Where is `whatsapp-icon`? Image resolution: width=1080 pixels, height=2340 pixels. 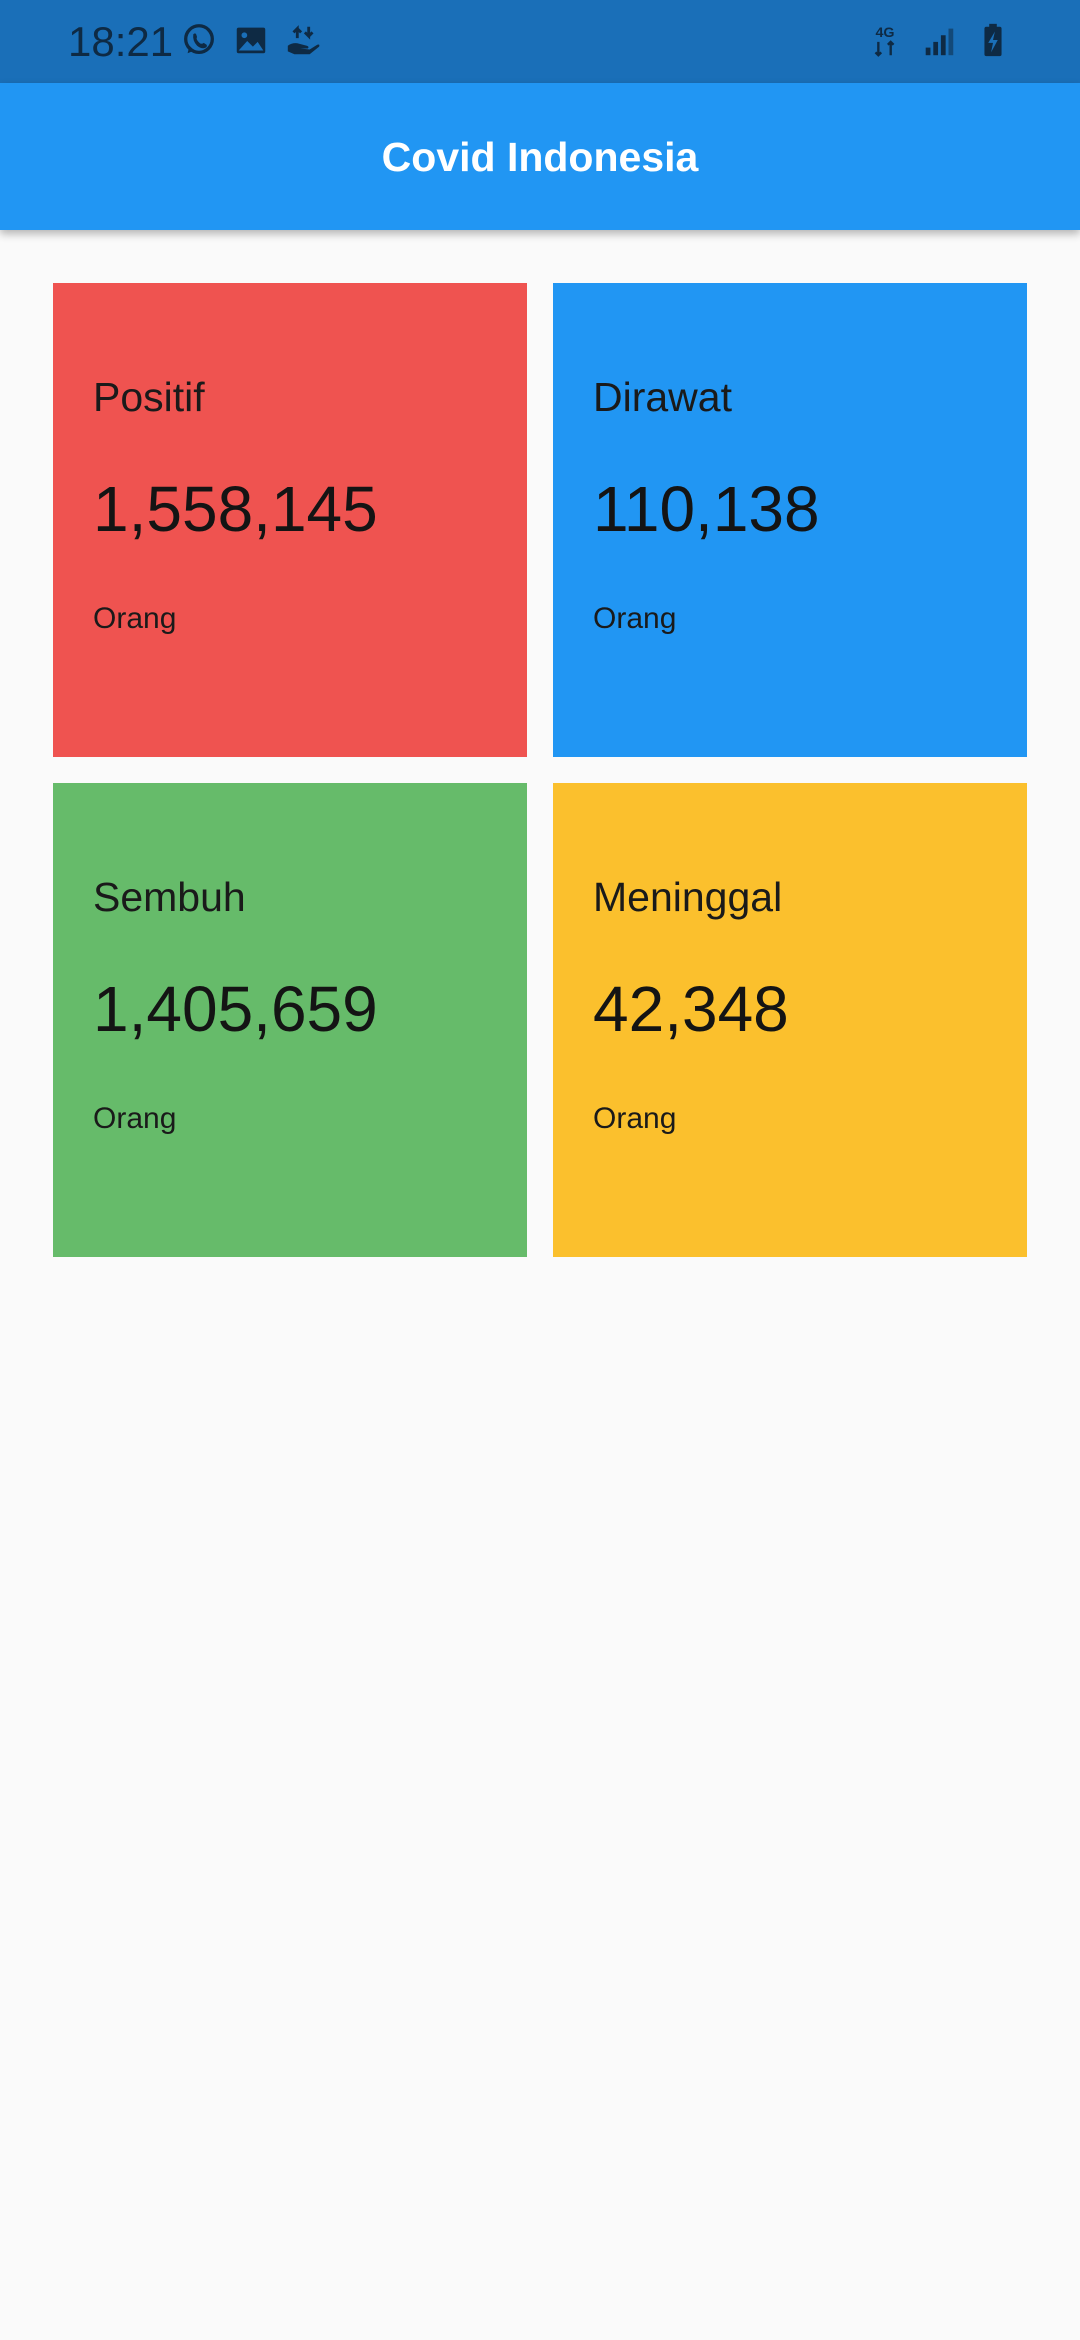
whatsapp-icon is located at coordinates (199, 39).